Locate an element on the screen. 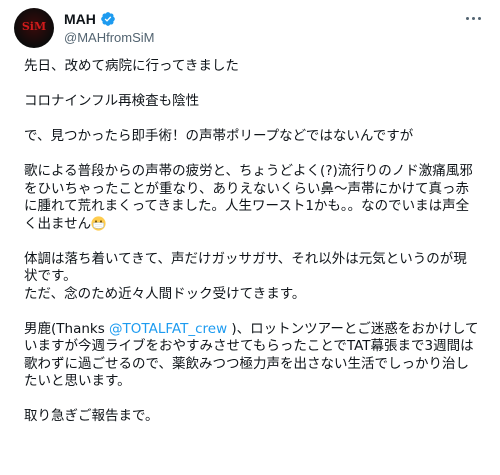 The height and width of the screenshot is (475, 500). paragraph-5-line-1: 体調は落ち着いてきて、声だけガッサガサ、それ以外は元気というのが現状です。 is located at coordinates (245, 267).